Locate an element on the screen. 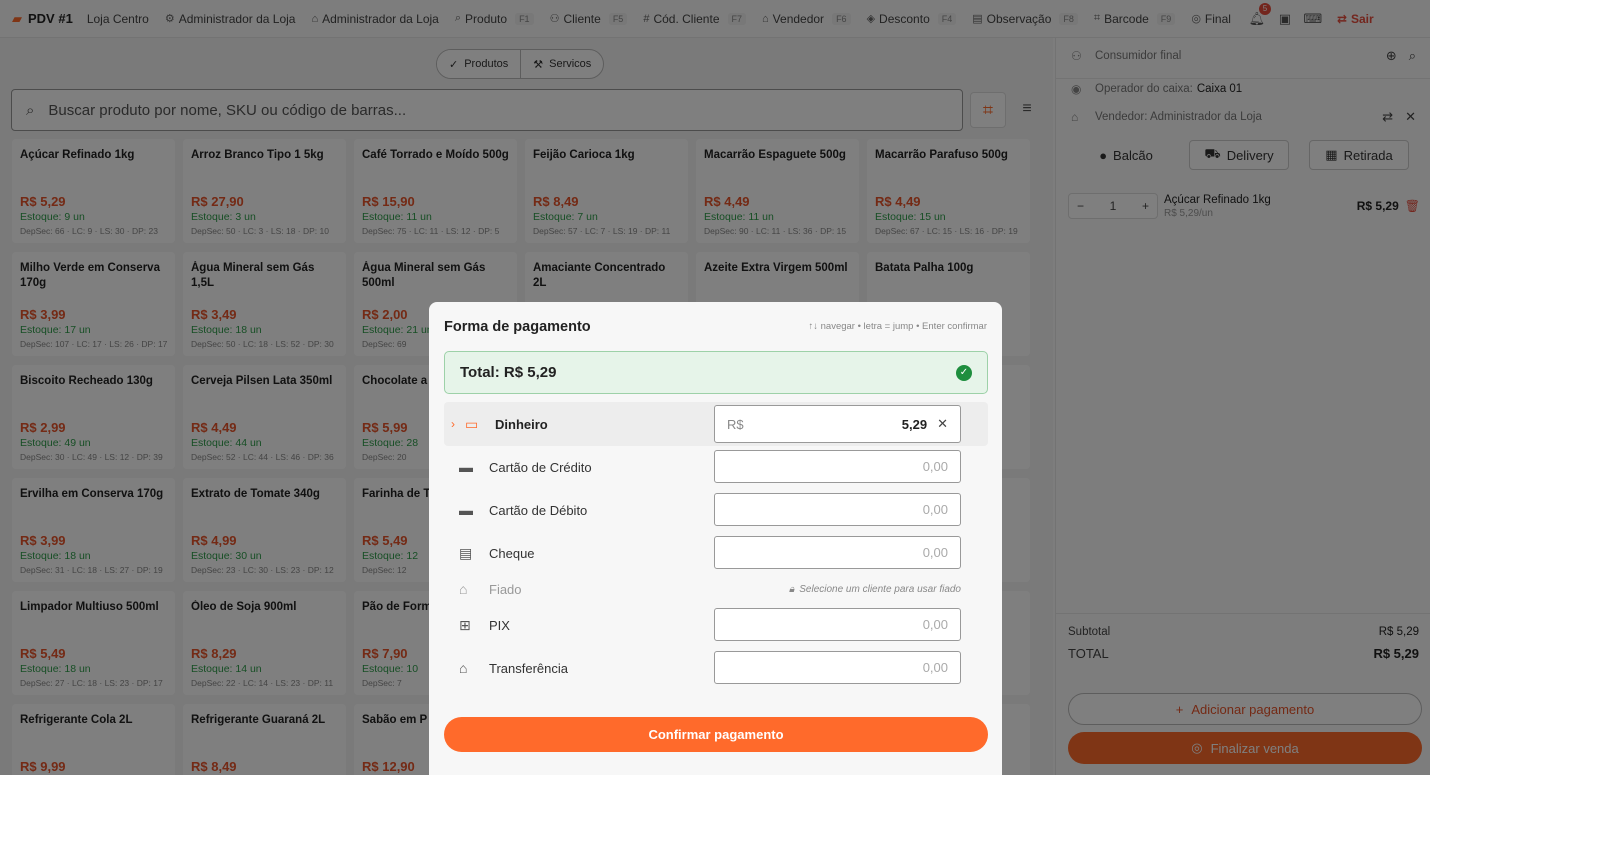  method-label: Fiado is located at coordinates (505, 589).